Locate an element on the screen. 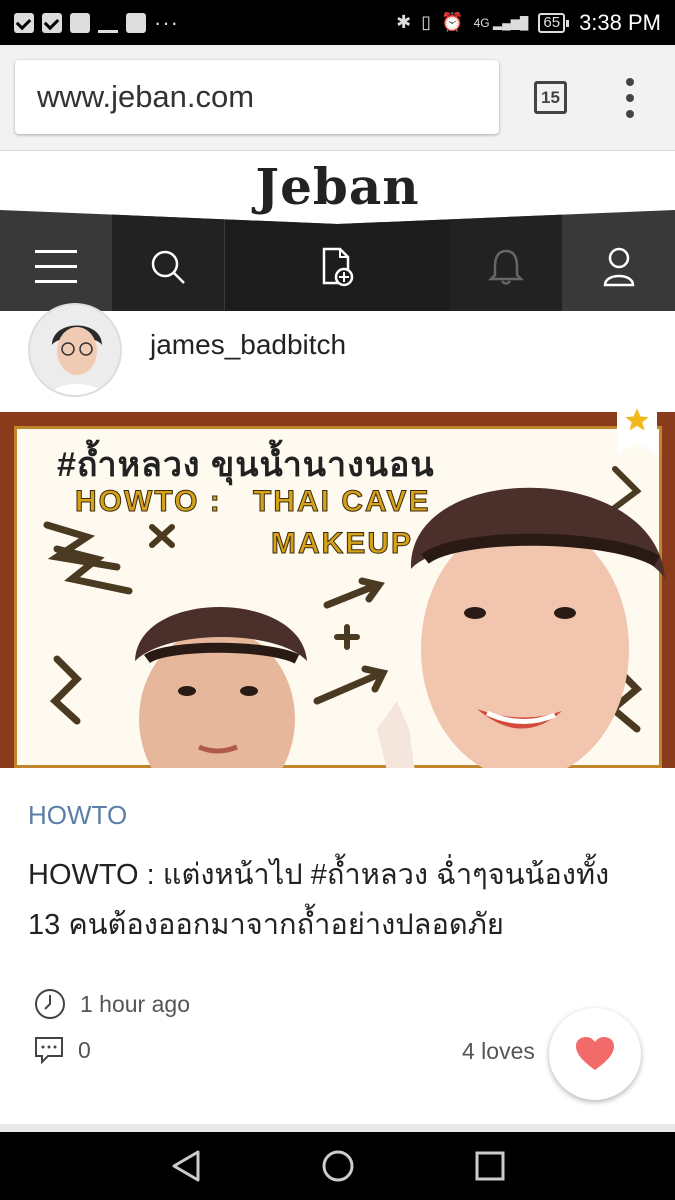 The height and width of the screenshot is (1200, 675). checkbox-notification-icon is located at coordinates (24, 22).